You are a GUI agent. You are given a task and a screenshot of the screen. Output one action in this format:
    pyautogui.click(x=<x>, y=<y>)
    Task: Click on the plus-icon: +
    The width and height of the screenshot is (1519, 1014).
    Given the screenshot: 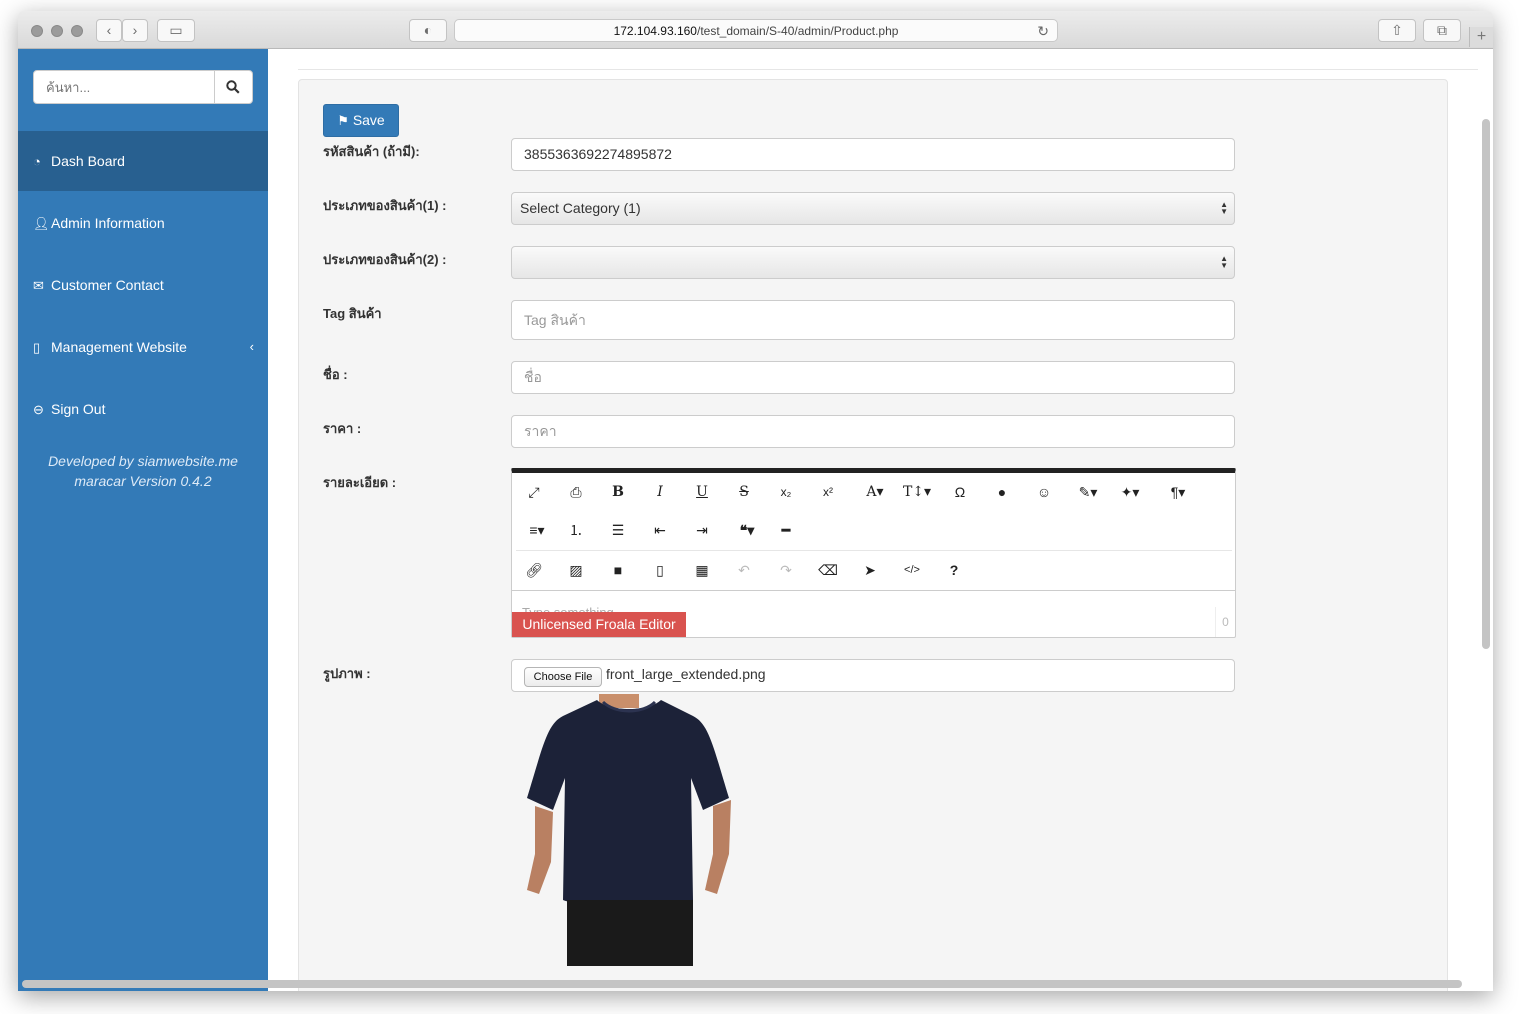 What is the action you would take?
    pyautogui.click(x=1481, y=36)
    